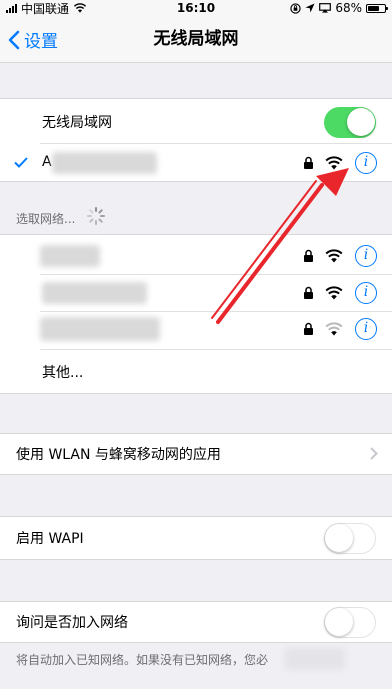 The height and width of the screenshot is (689, 392). Describe the element at coordinates (348, 8) in the screenshot. I see `battery-percent: 68%` at that location.